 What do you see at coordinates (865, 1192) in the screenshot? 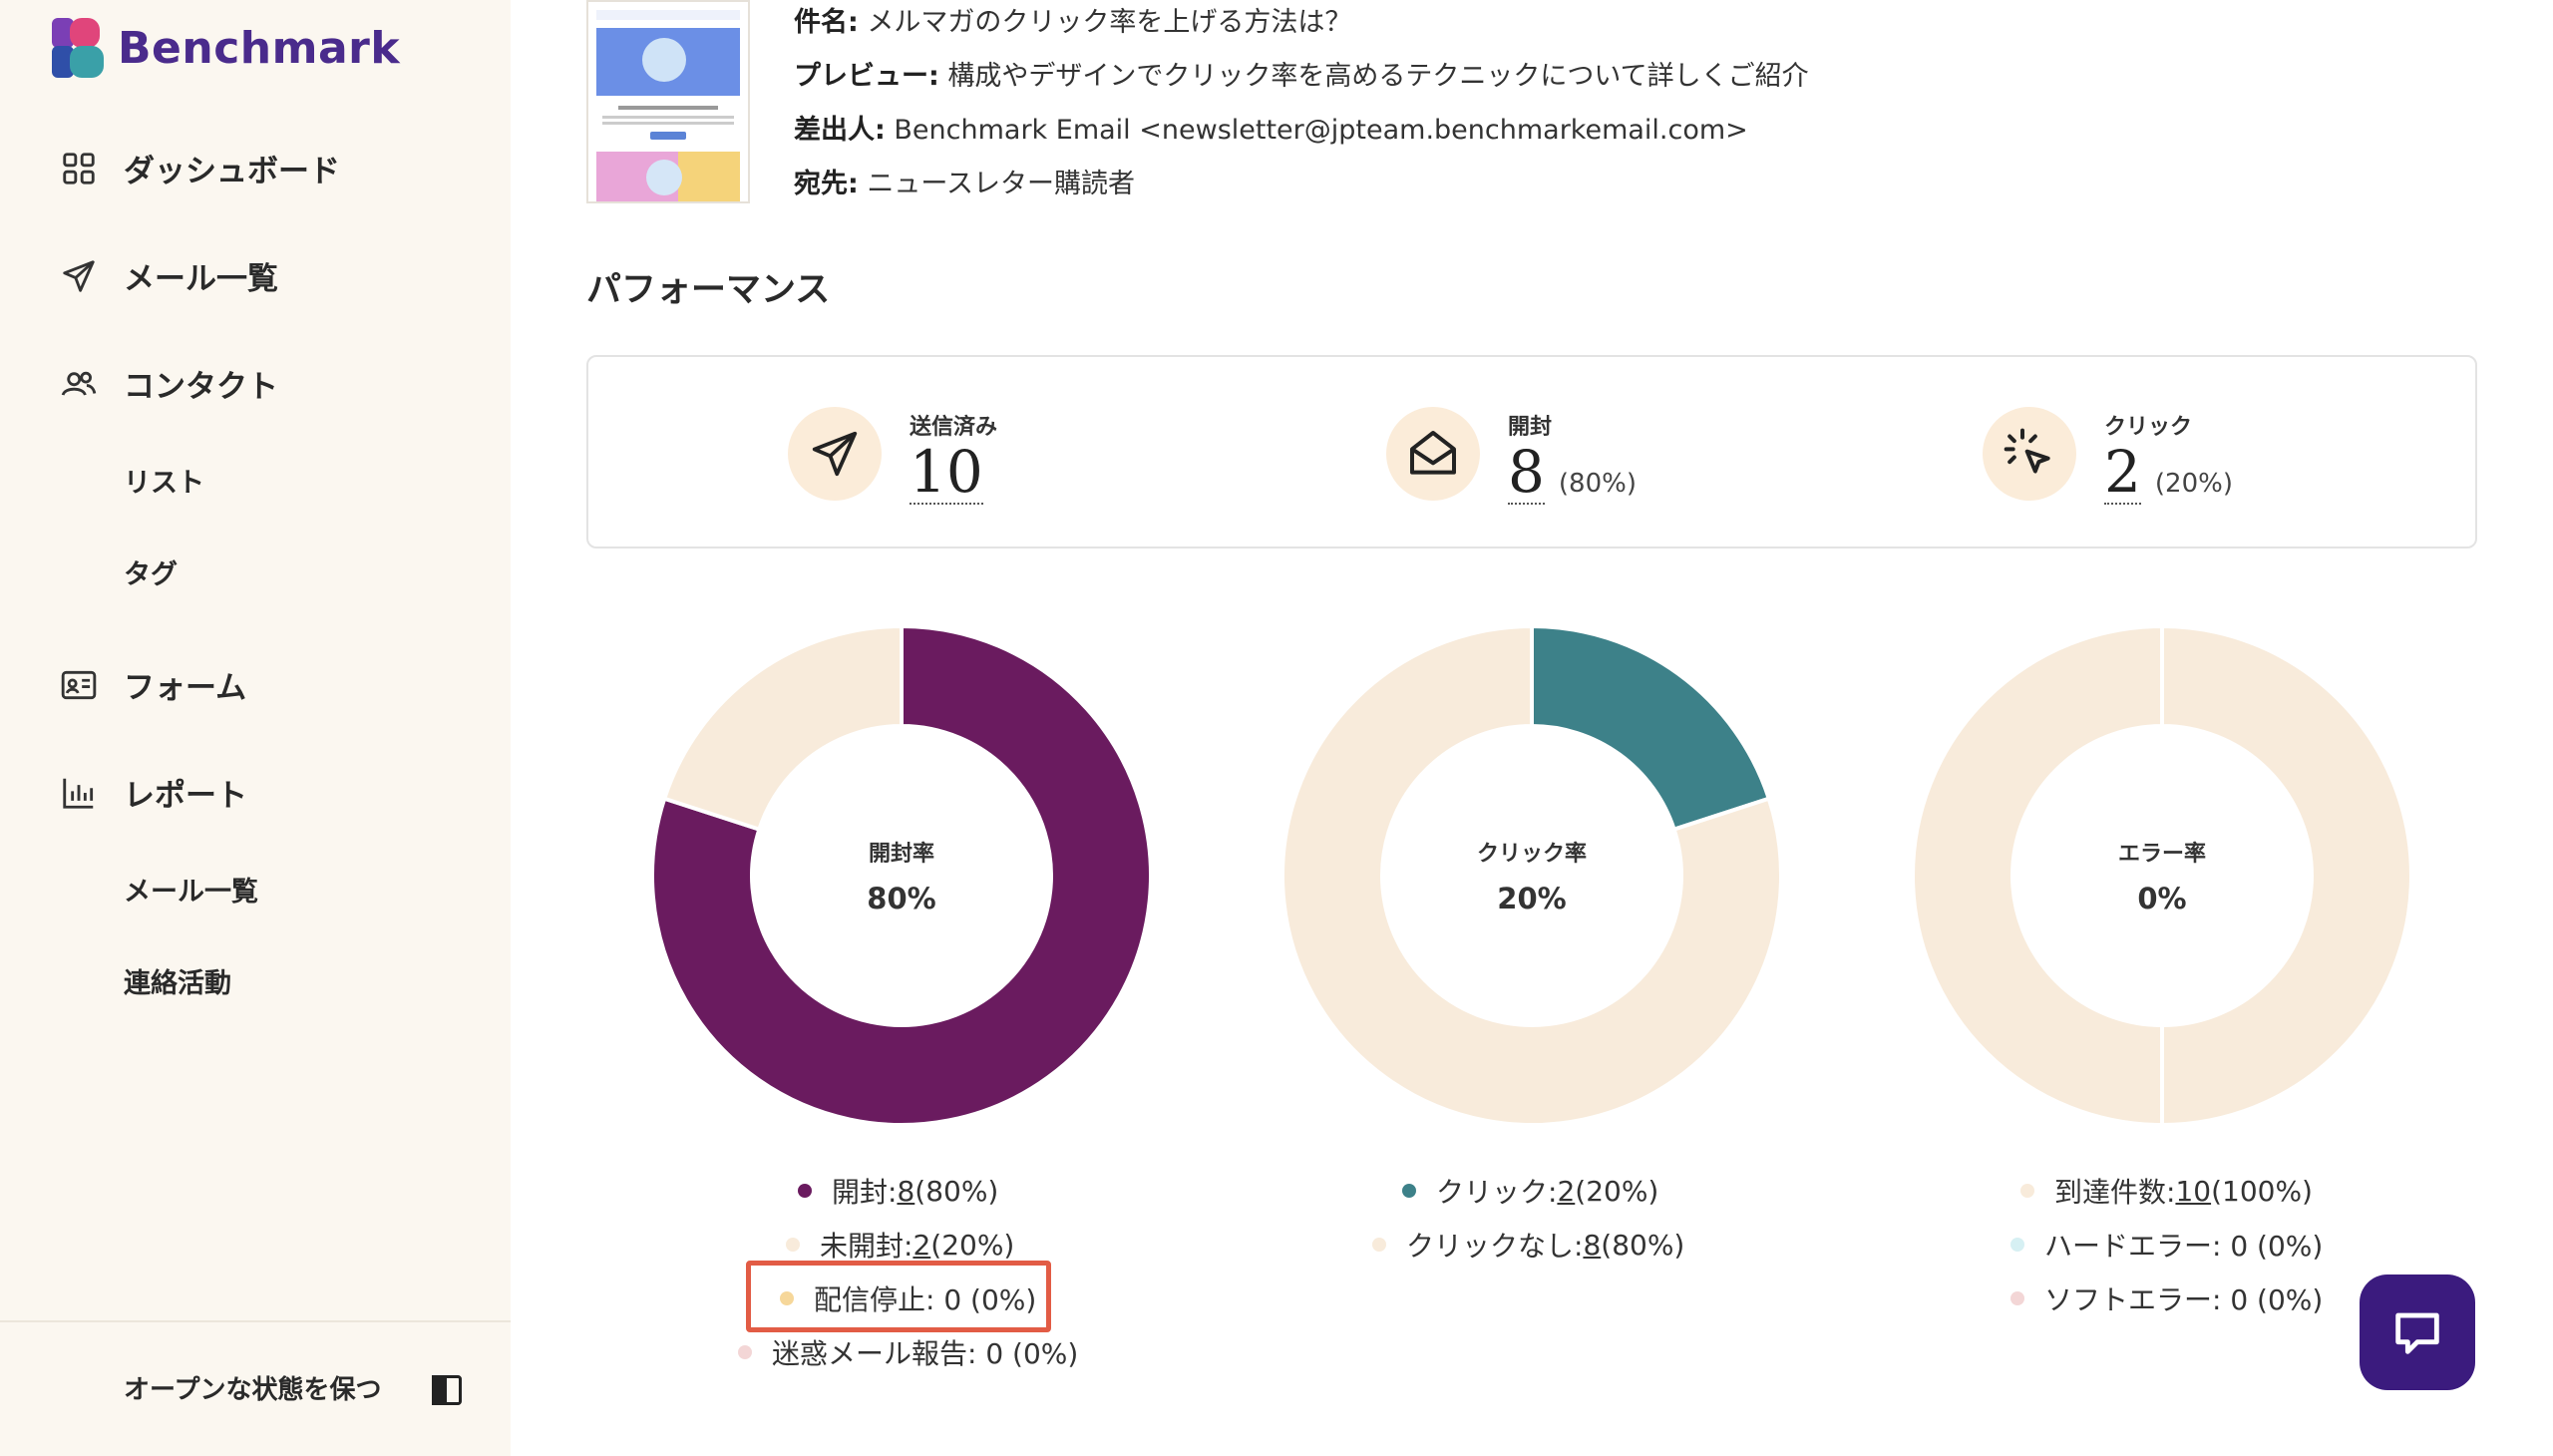
I see `legend-label: 開封:` at bounding box center [865, 1192].